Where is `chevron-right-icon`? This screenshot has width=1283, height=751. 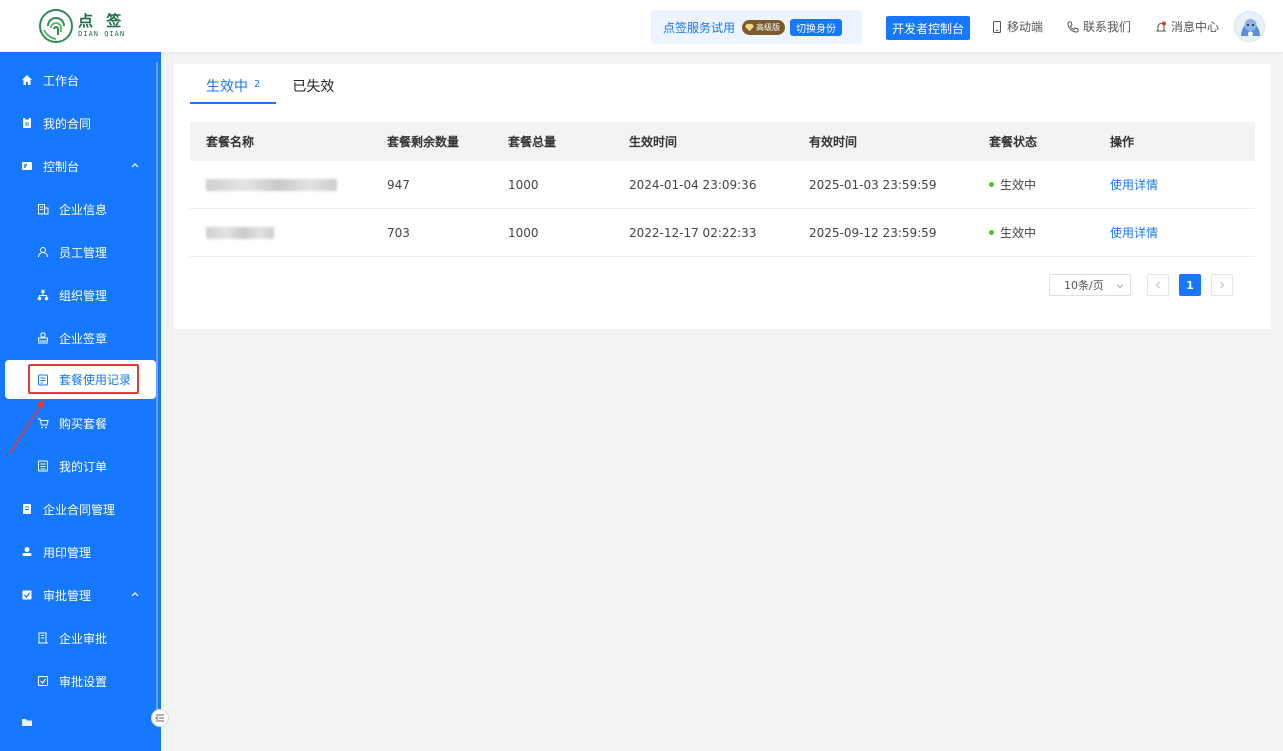
chevron-right-icon is located at coordinates (1222, 285).